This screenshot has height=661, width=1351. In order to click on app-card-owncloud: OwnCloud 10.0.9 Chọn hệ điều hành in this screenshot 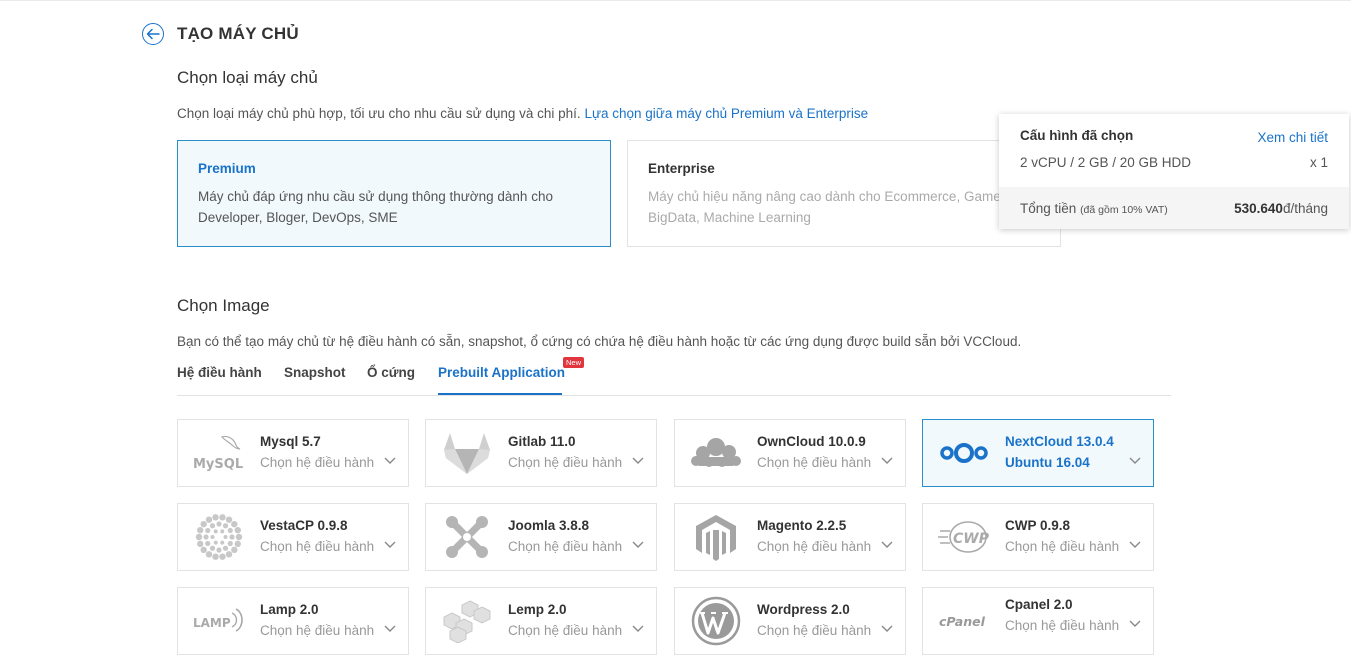, I will do `click(790, 453)`.